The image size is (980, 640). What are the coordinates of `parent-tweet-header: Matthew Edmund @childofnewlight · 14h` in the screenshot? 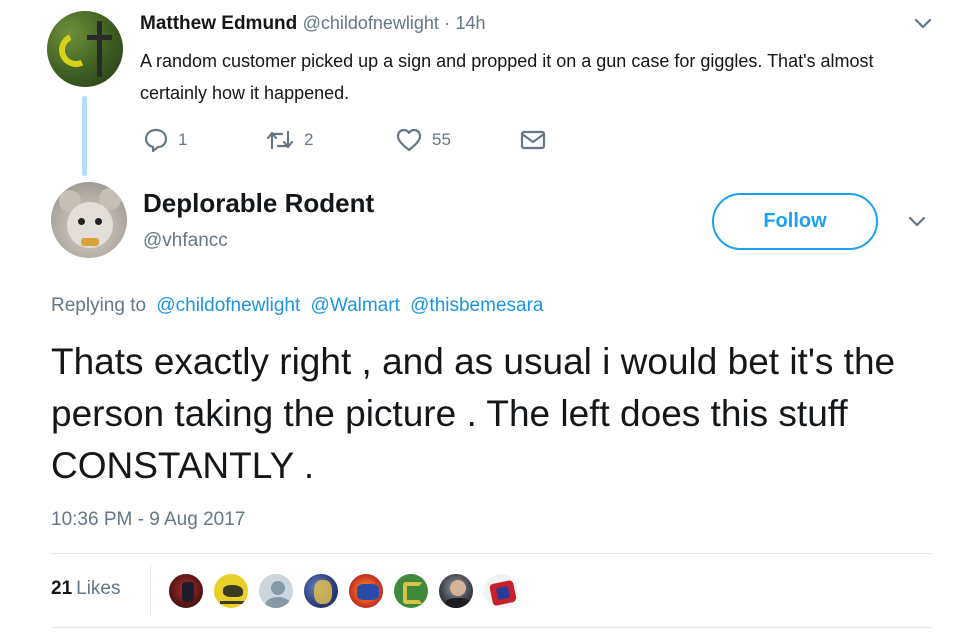 It's located at (313, 24).